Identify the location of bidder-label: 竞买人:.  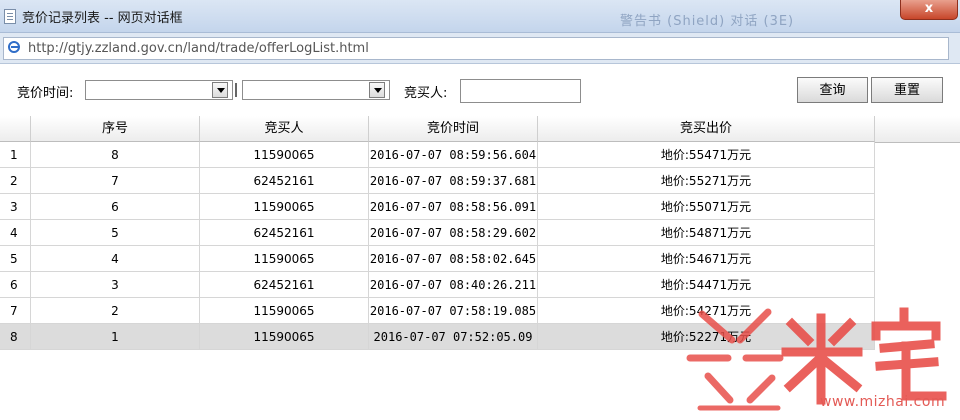
(426, 93).